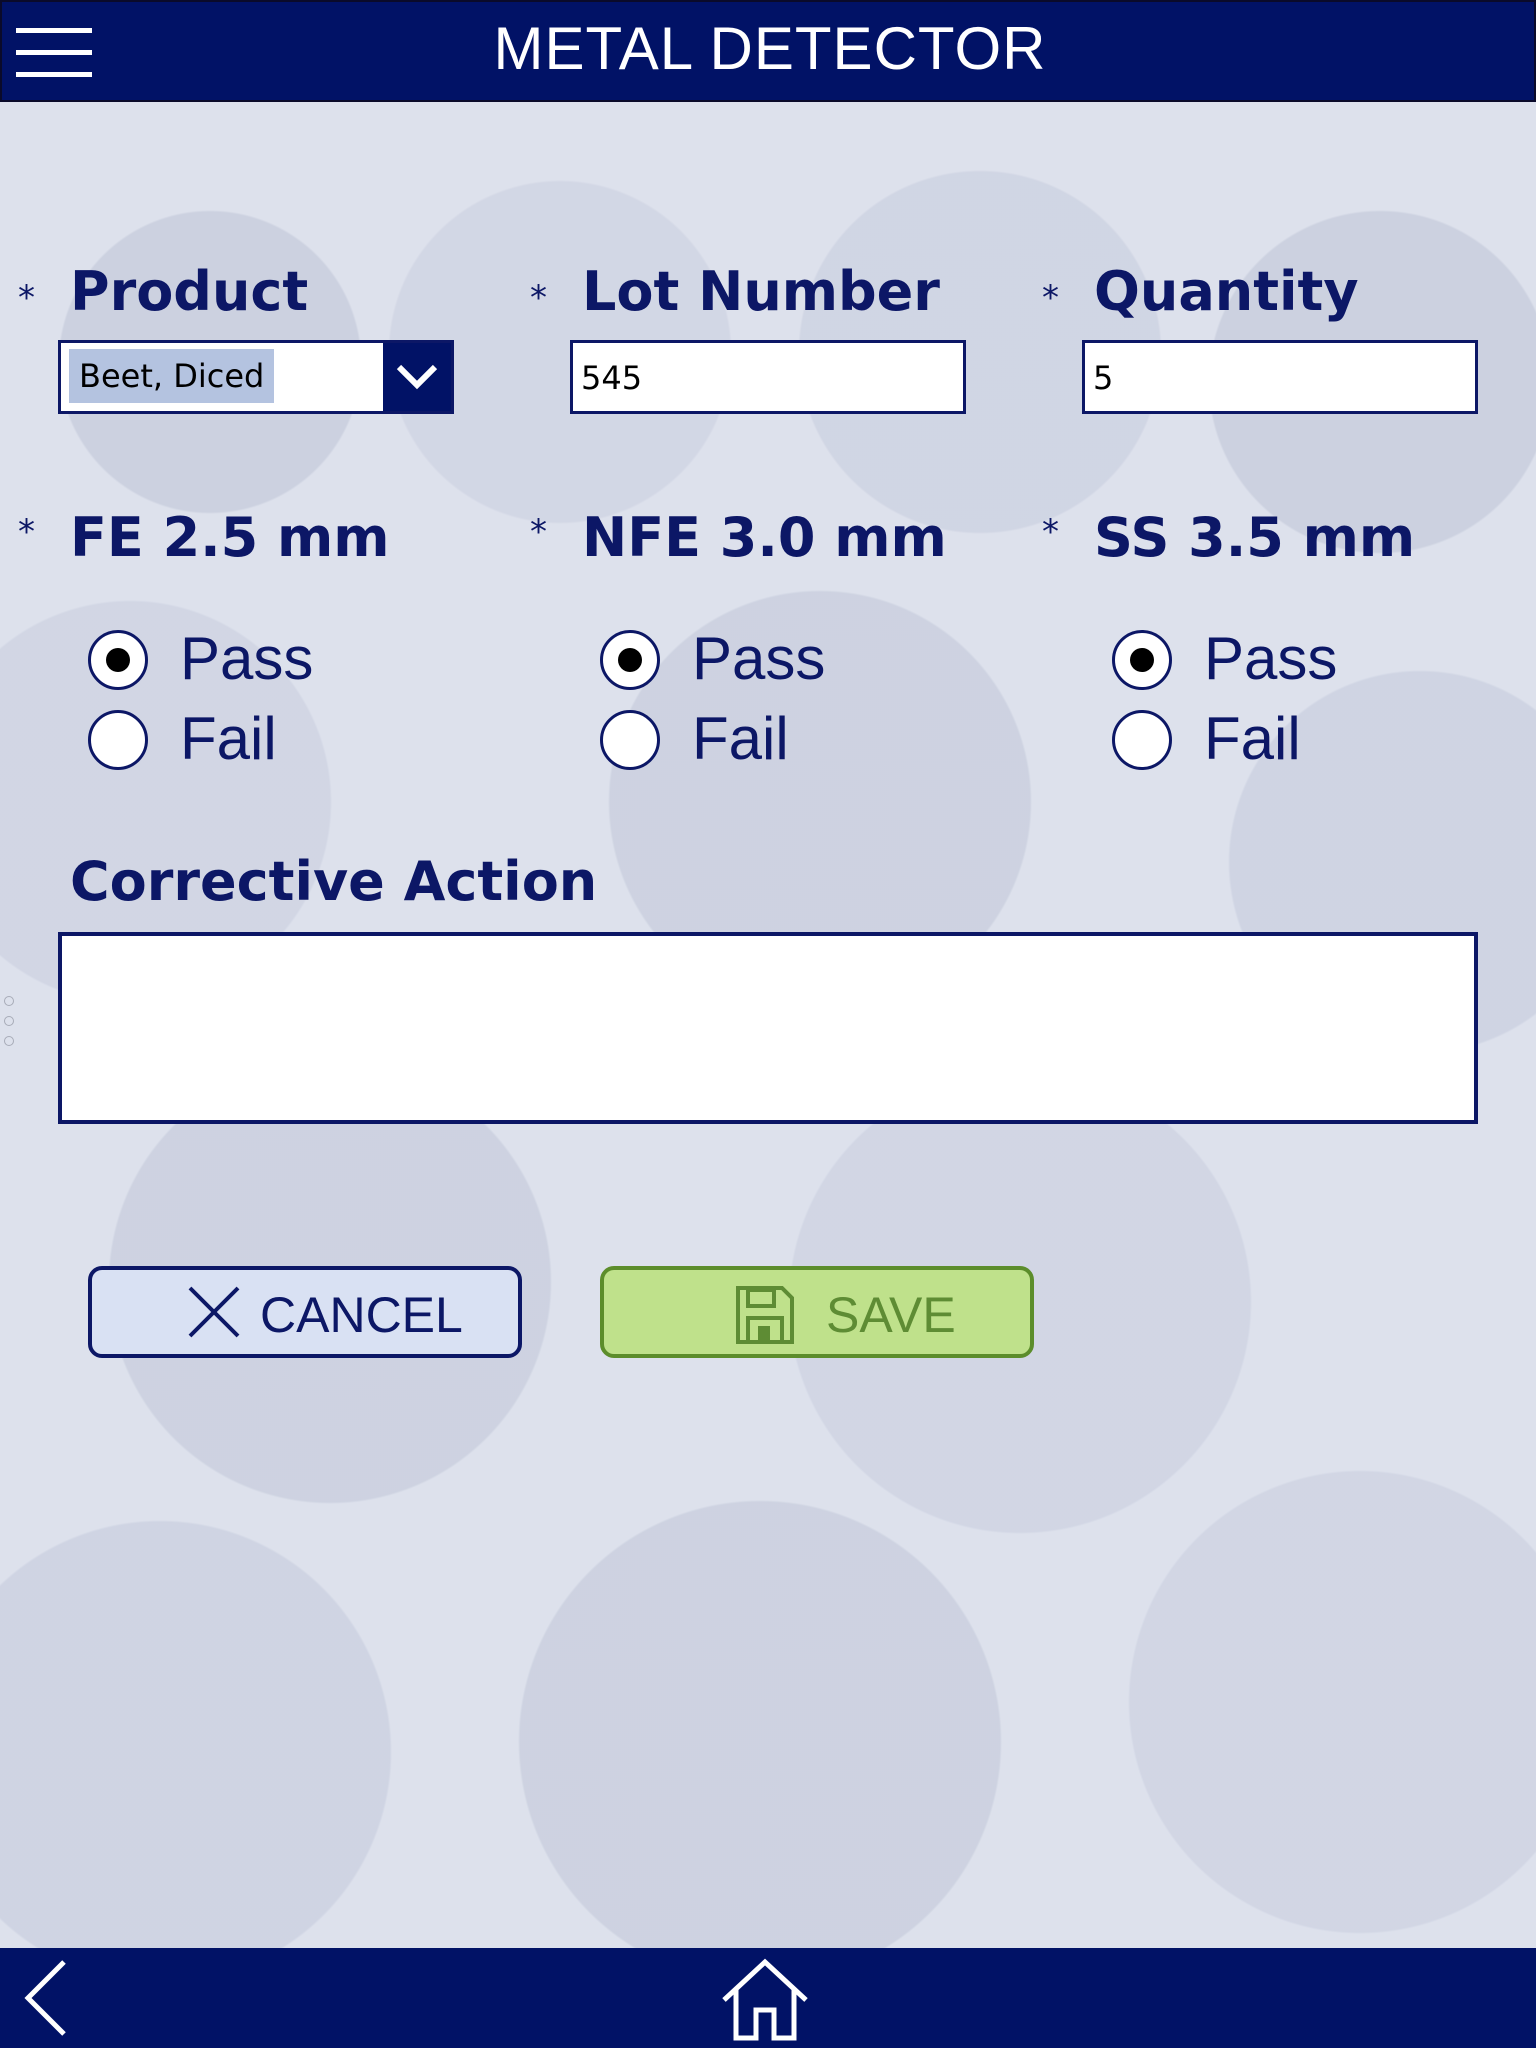  I want to click on ss-pass-radio: Pass, so click(1242, 659).